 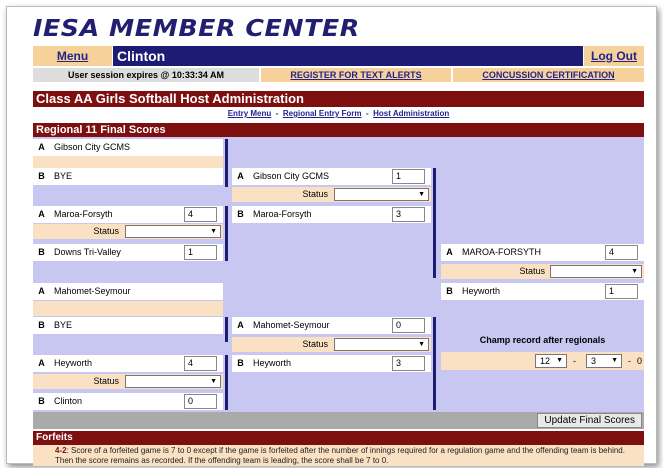 What do you see at coordinates (640, 361) in the screenshot?
I see `champ-ties-value: 0` at bounding box center [640, 361].